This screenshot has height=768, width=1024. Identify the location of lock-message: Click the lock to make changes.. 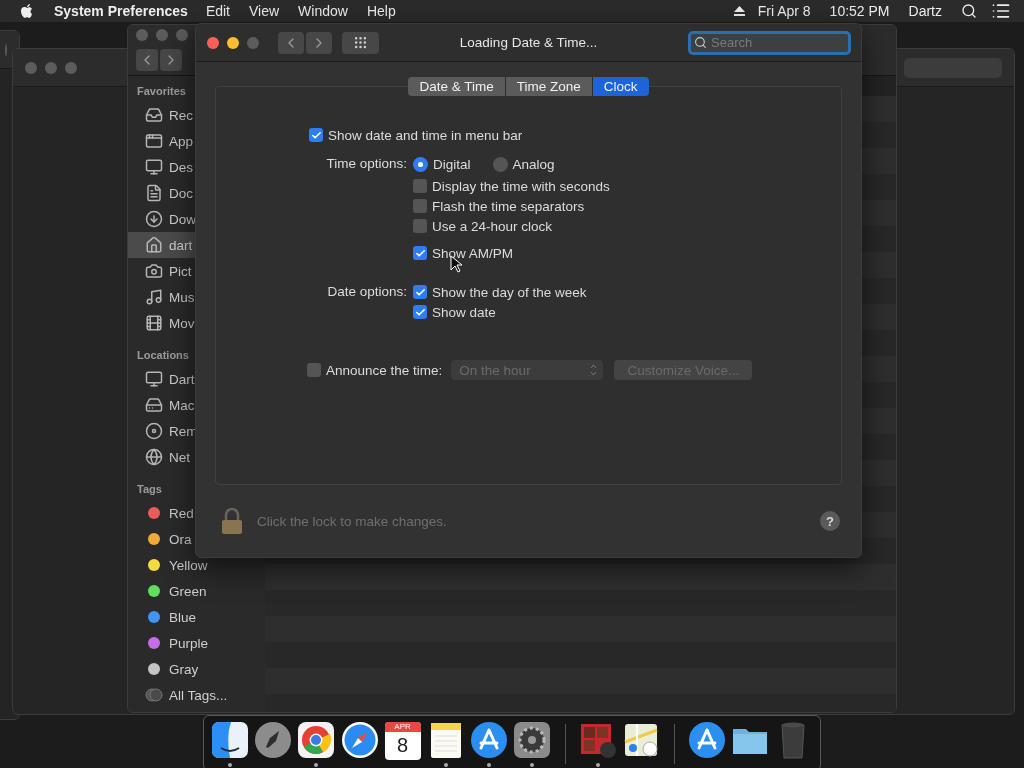
(352, 521).